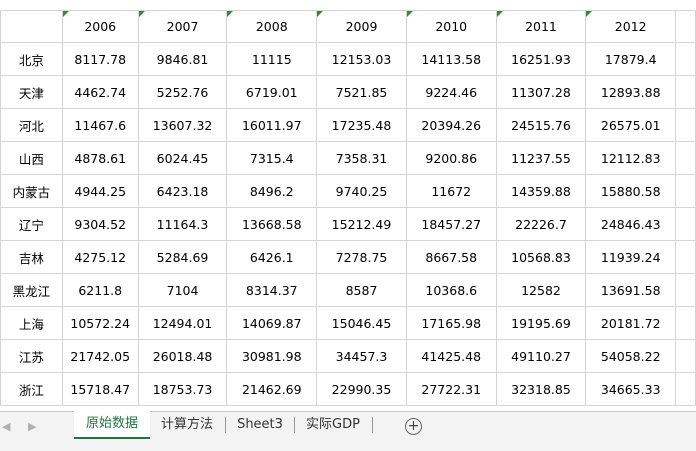 This screenshot has width=696, height=451. Describe the element at coordinates (272, 257) in the screenshot. I see `gdp-value-cell: 6426.1` at that location.